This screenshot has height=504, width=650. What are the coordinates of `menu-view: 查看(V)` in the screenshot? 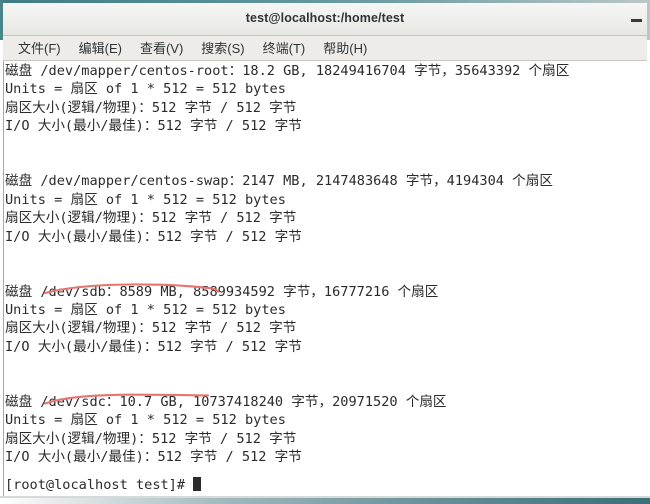 It's located at (161, 48).